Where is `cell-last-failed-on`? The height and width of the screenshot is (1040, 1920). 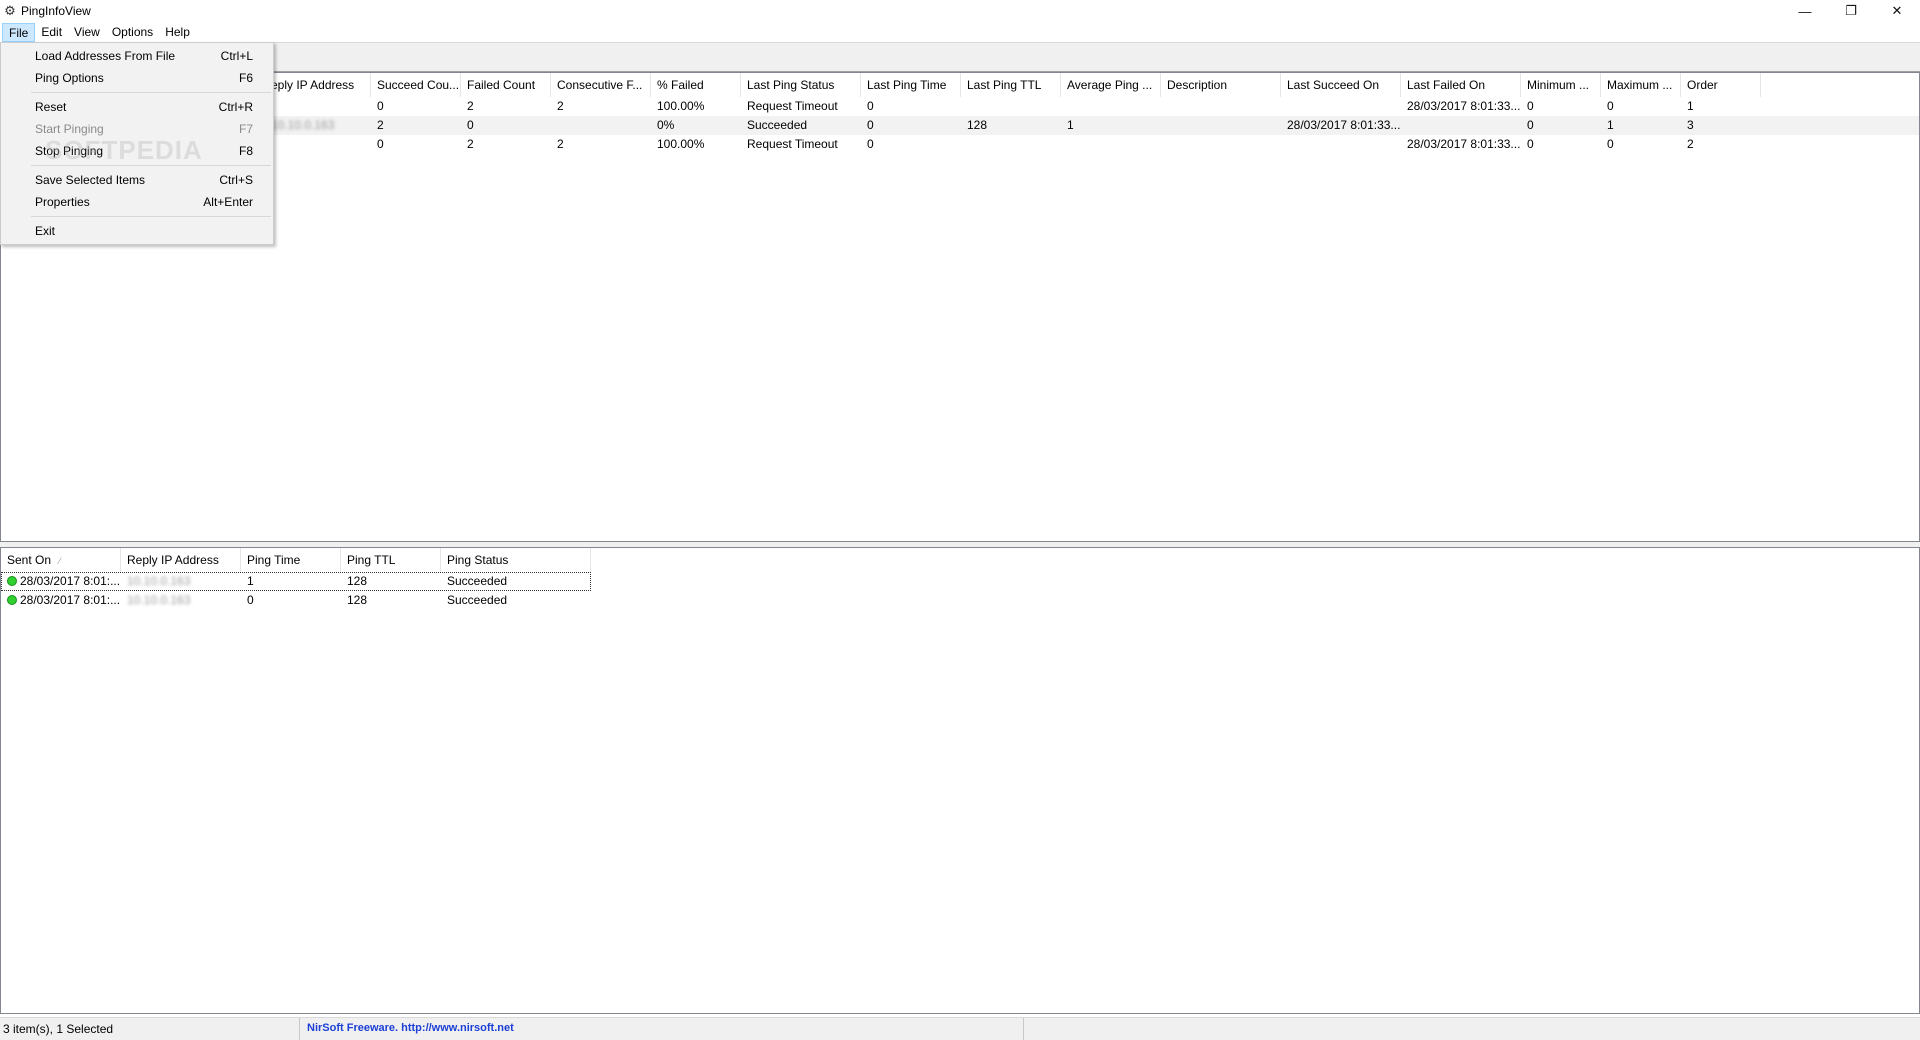 cell-last-failed-on is located at coordinates (1461, 125).